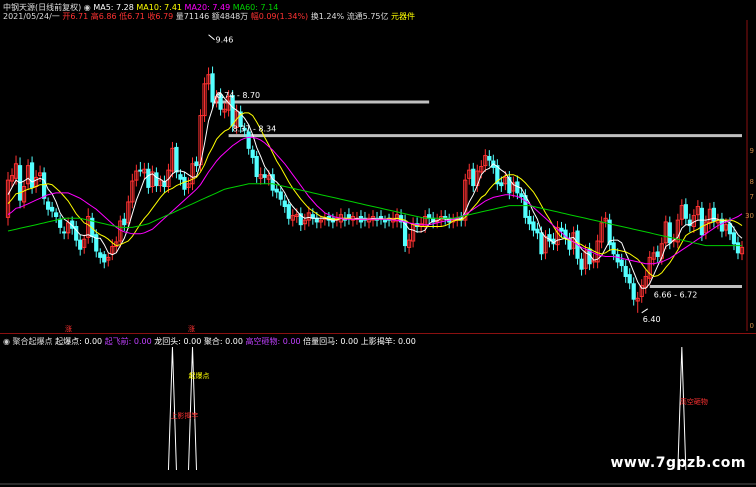 Image resolution: width=756 pixels, height=487 pixels. What do you see at coordinates (199, 375) in the screenshot?
I see `indicator-signal-label: 起爆点` at bounding box center [199, 375].